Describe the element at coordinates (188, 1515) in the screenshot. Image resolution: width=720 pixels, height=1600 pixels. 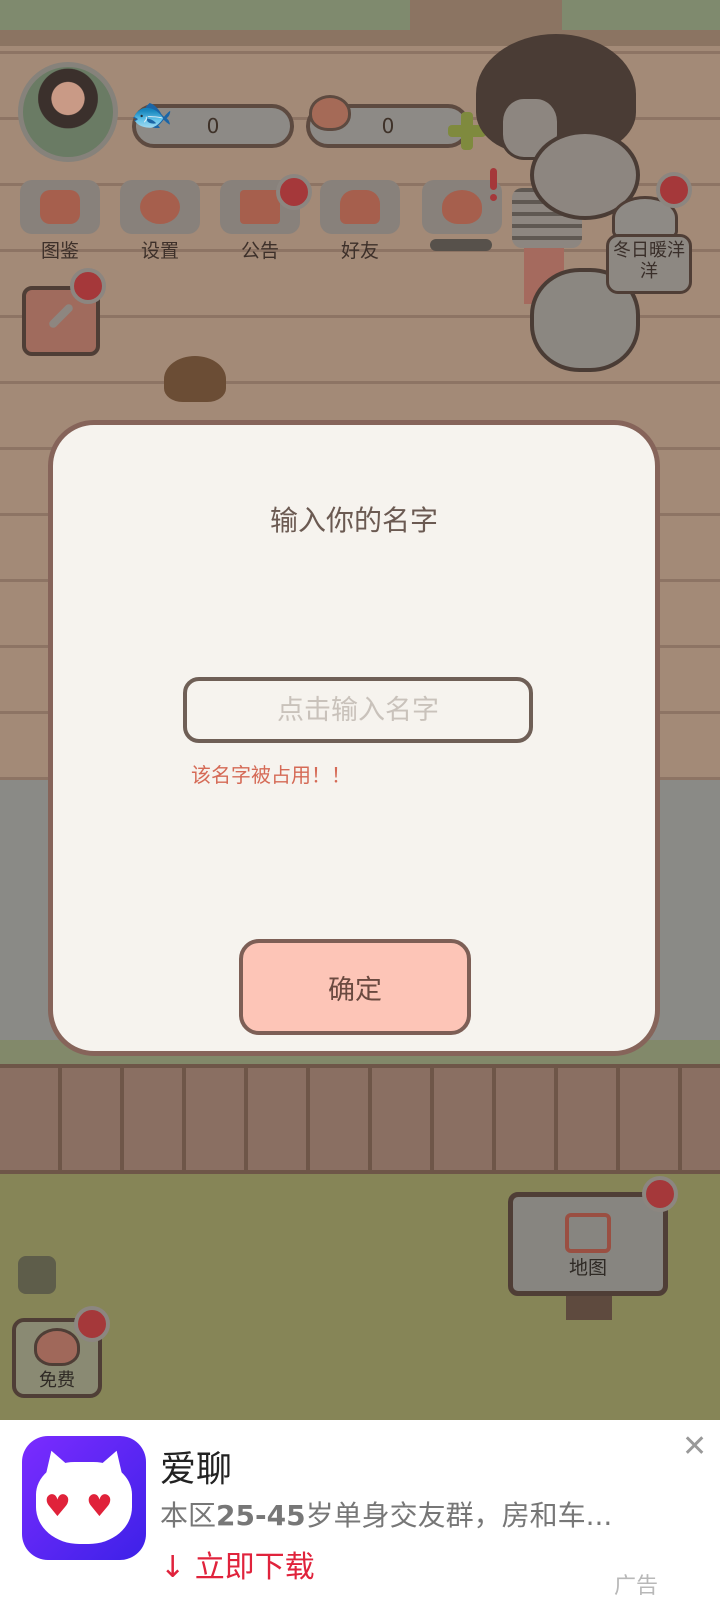
I see `ad-desc-prefix: 本区` at that location.